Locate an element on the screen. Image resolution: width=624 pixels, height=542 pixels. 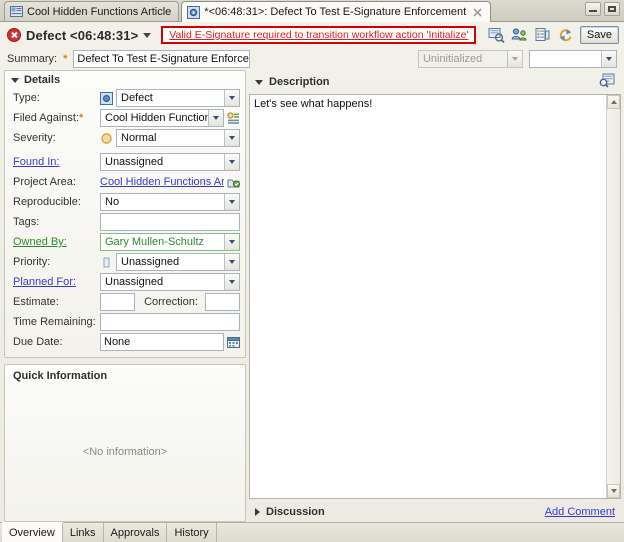
due-date-label: Due Date: is located at coordinates (38, 342).